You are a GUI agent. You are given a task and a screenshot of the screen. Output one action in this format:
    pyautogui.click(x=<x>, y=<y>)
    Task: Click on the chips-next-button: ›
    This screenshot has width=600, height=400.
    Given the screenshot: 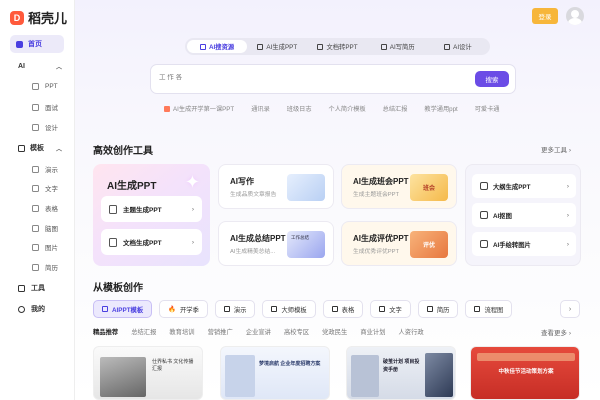 What is the action you would take?
    pyautogui.click(x=570, y=309)
    